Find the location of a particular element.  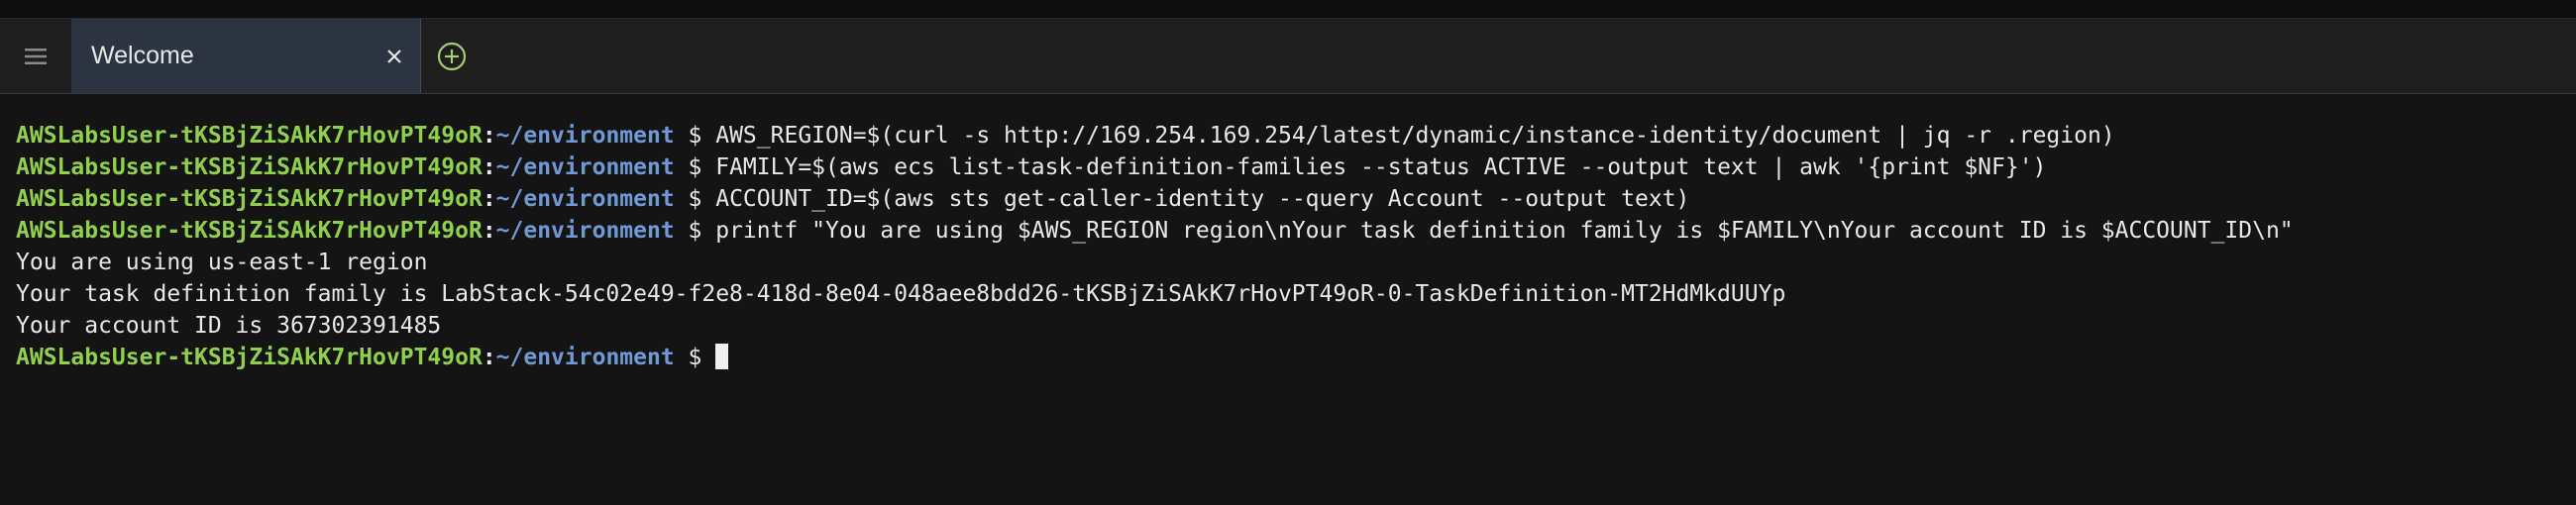

tab-label: Welcome is located at coordinates (142, 55).